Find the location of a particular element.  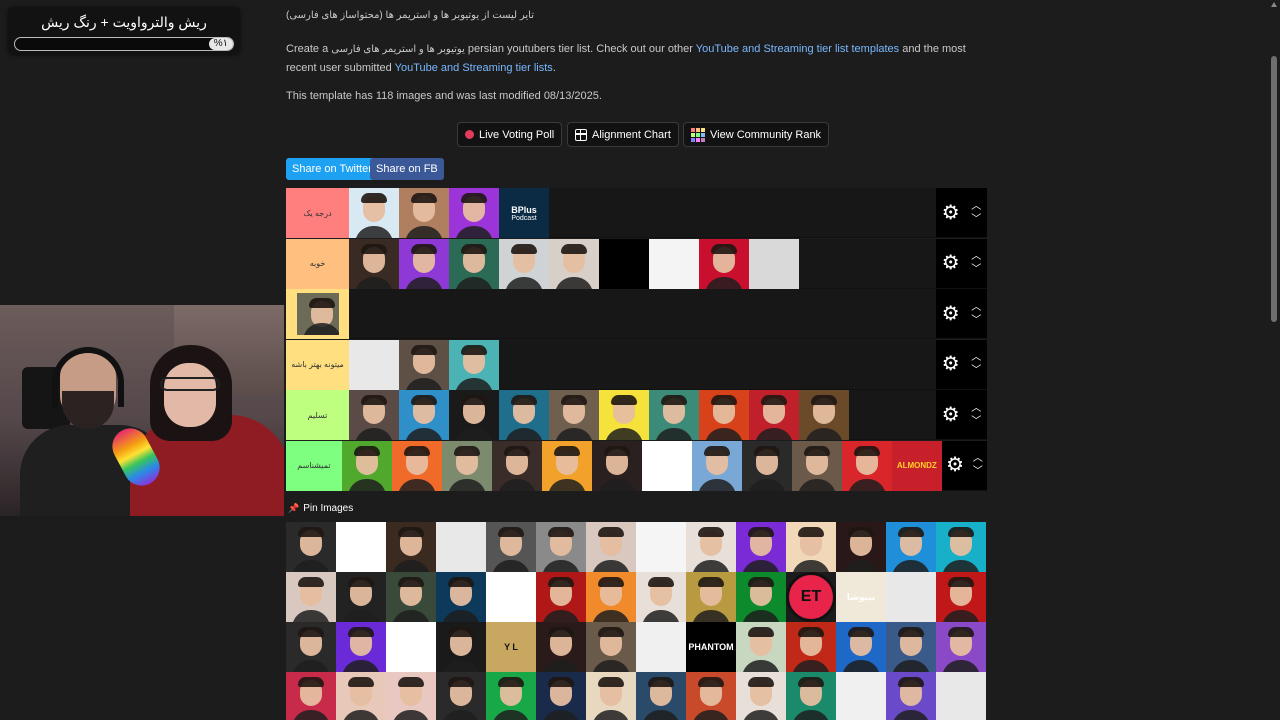

share-twitter-button: Share on Twitter is located at coordinates (332, 169).